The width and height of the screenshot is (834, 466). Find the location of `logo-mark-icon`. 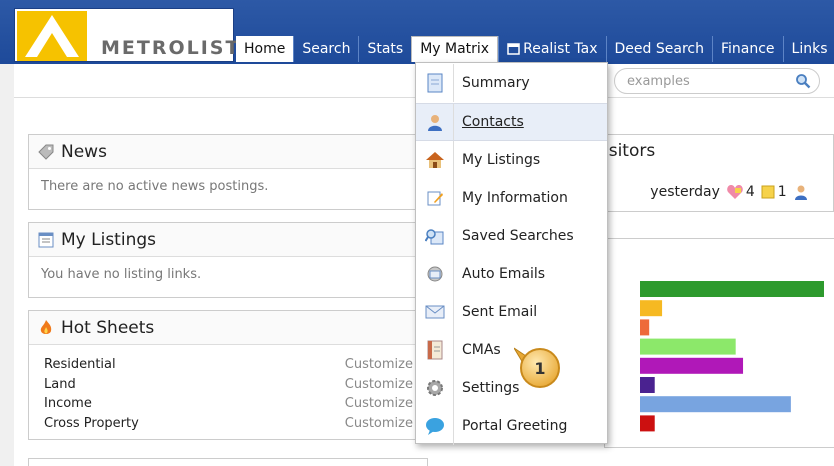

logo-mark-icon is located at coordinates (52, 36).